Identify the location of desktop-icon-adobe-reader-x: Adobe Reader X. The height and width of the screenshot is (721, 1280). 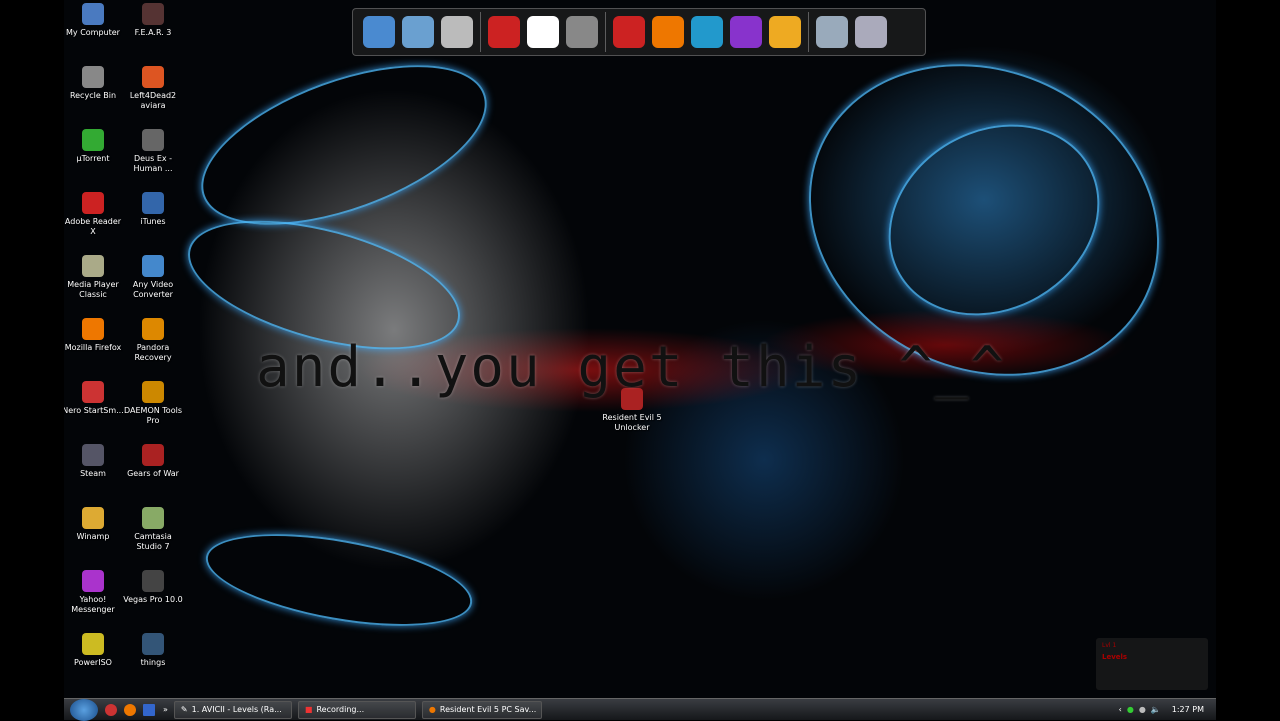
(94, 214).